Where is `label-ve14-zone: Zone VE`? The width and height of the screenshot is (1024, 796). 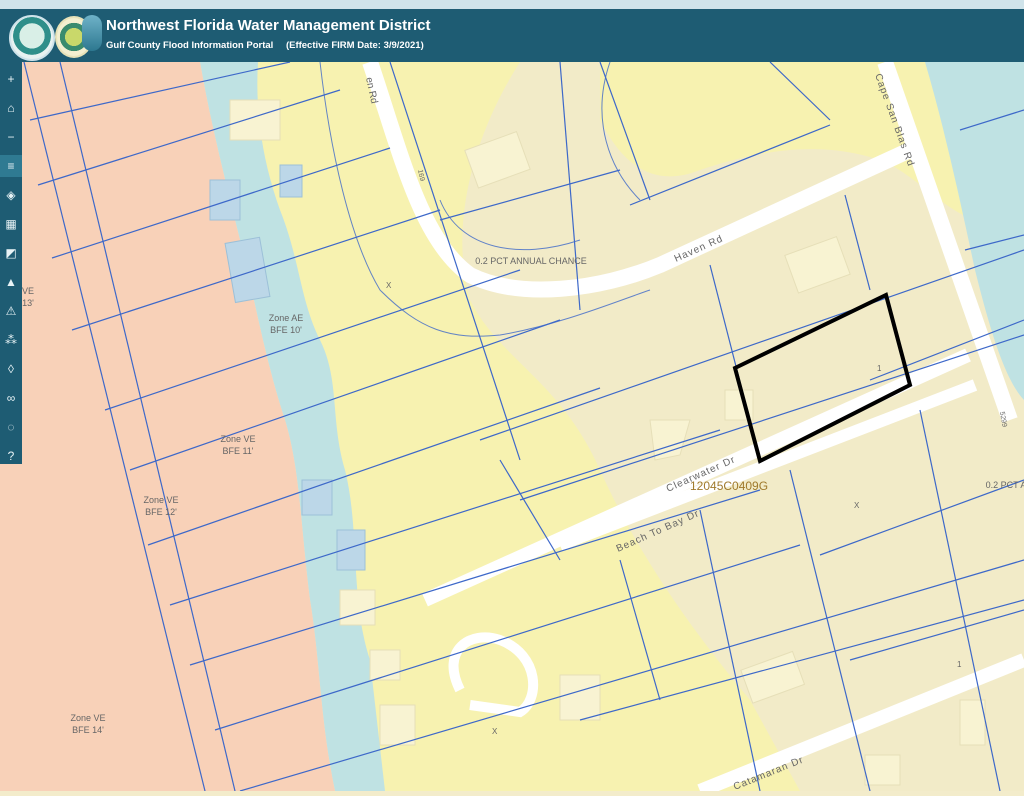
label-ve14-zone: Zone VE is located at coordinates (87, 718).